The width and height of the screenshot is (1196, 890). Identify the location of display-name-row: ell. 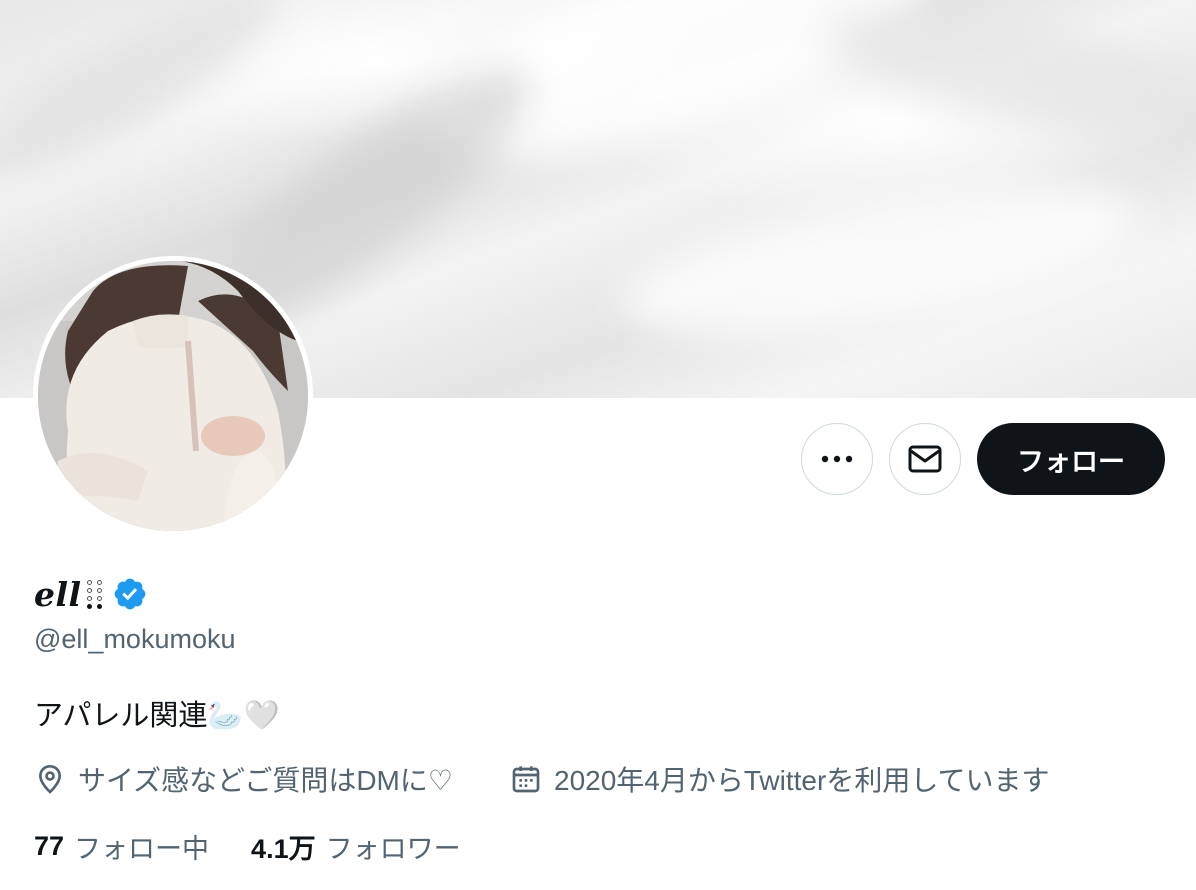
(91, 594).